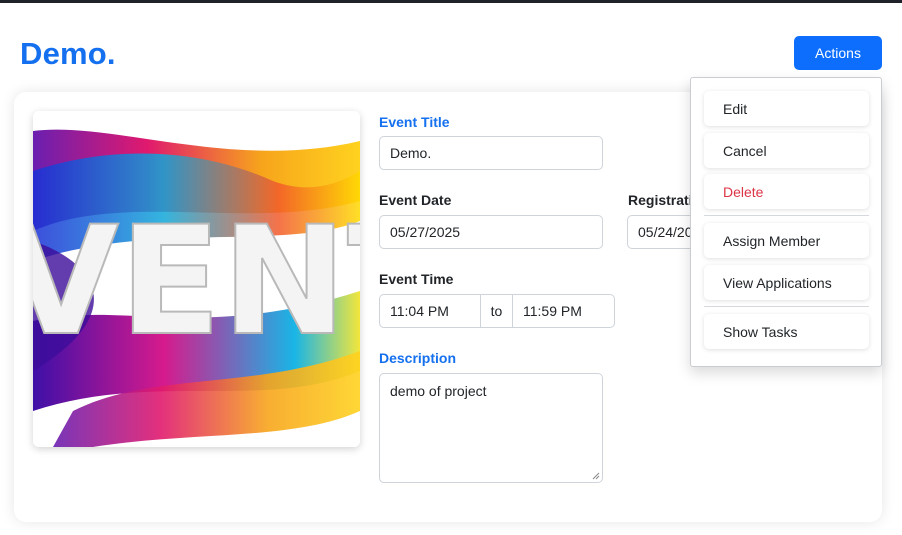 This screenshot has width=902, height=535. I want to click on menu-item-cancel: Cancel, so click(786, 150).